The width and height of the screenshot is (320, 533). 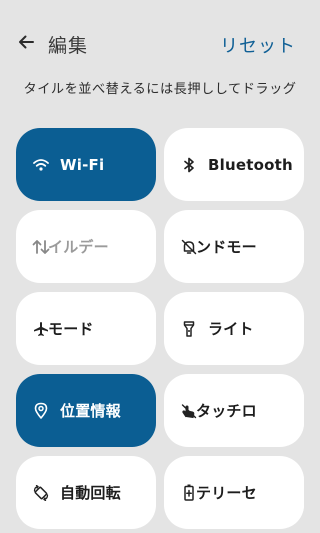 I want to click on flashlight-icon, so click(x=189, y=329).